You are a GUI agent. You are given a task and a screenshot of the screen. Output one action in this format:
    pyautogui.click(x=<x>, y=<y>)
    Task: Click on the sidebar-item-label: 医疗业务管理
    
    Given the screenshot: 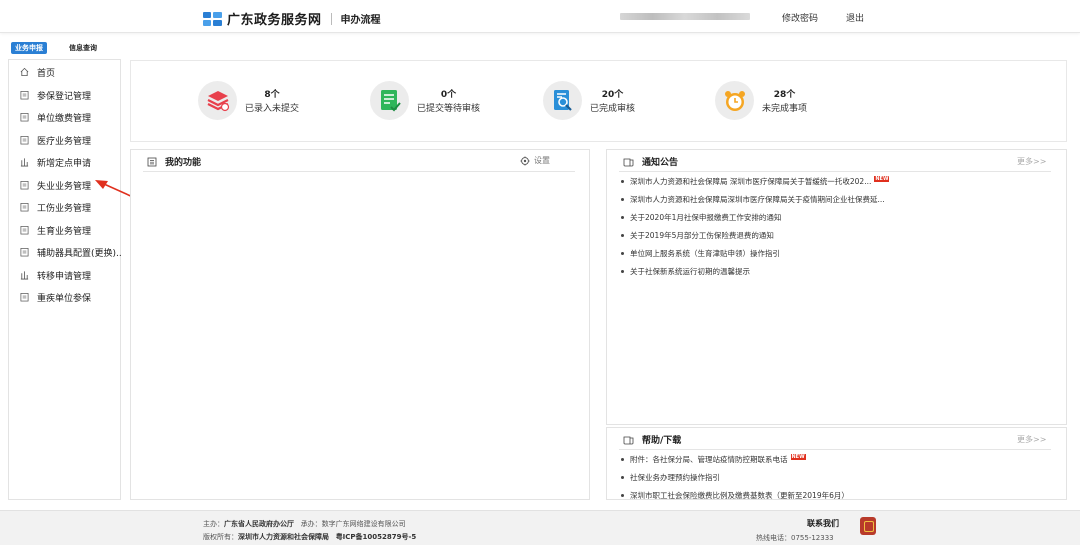 What is the action you would take?
    pyautogui.click(x=64, y=141)
    